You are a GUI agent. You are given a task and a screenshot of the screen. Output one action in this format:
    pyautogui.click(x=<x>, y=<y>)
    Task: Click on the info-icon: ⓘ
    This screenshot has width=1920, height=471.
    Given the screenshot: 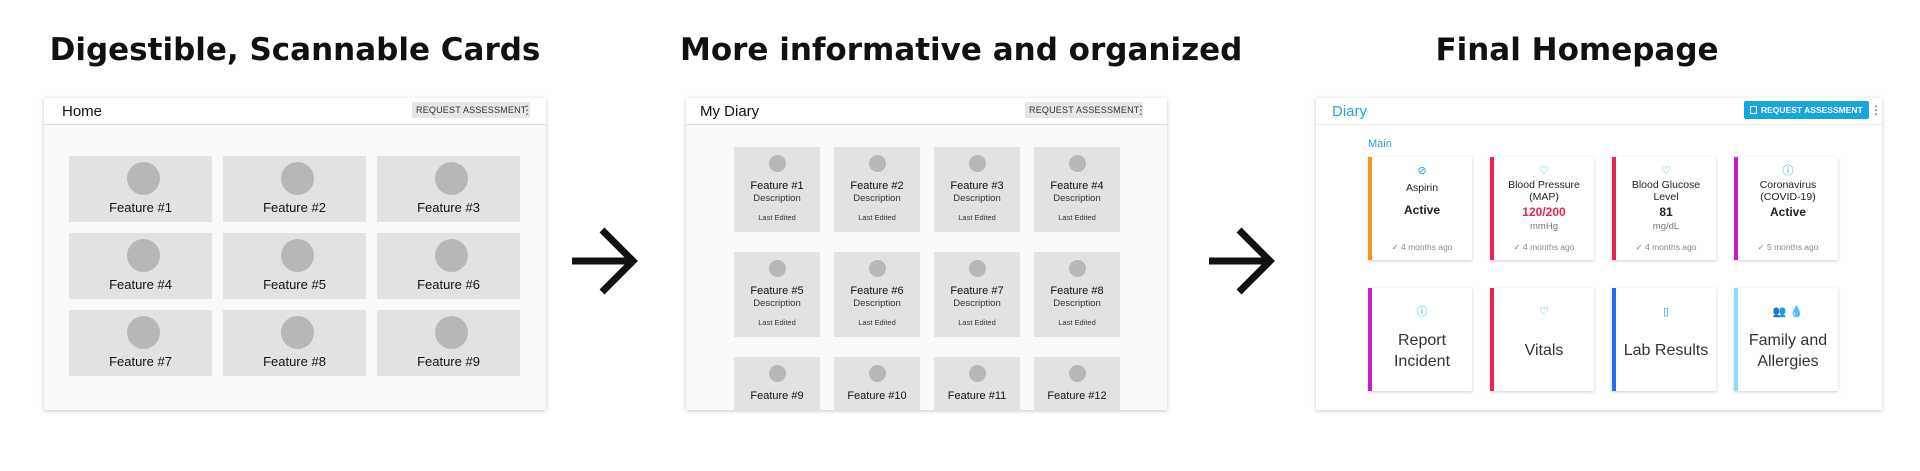 What is the action you would take?
    pyautogui.click(x=1422, y=312)
    